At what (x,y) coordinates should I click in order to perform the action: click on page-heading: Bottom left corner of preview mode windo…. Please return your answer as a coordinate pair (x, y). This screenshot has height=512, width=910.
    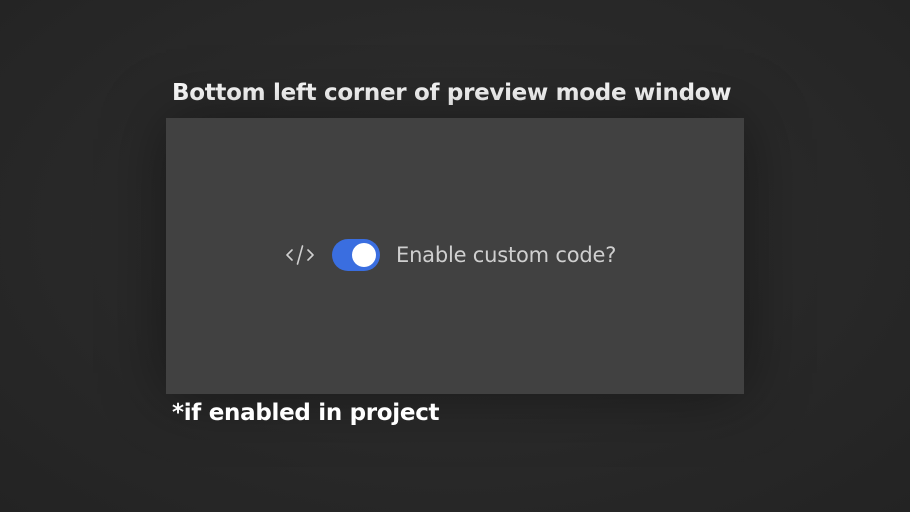
    Looking at the image, I should click on (452, 93).